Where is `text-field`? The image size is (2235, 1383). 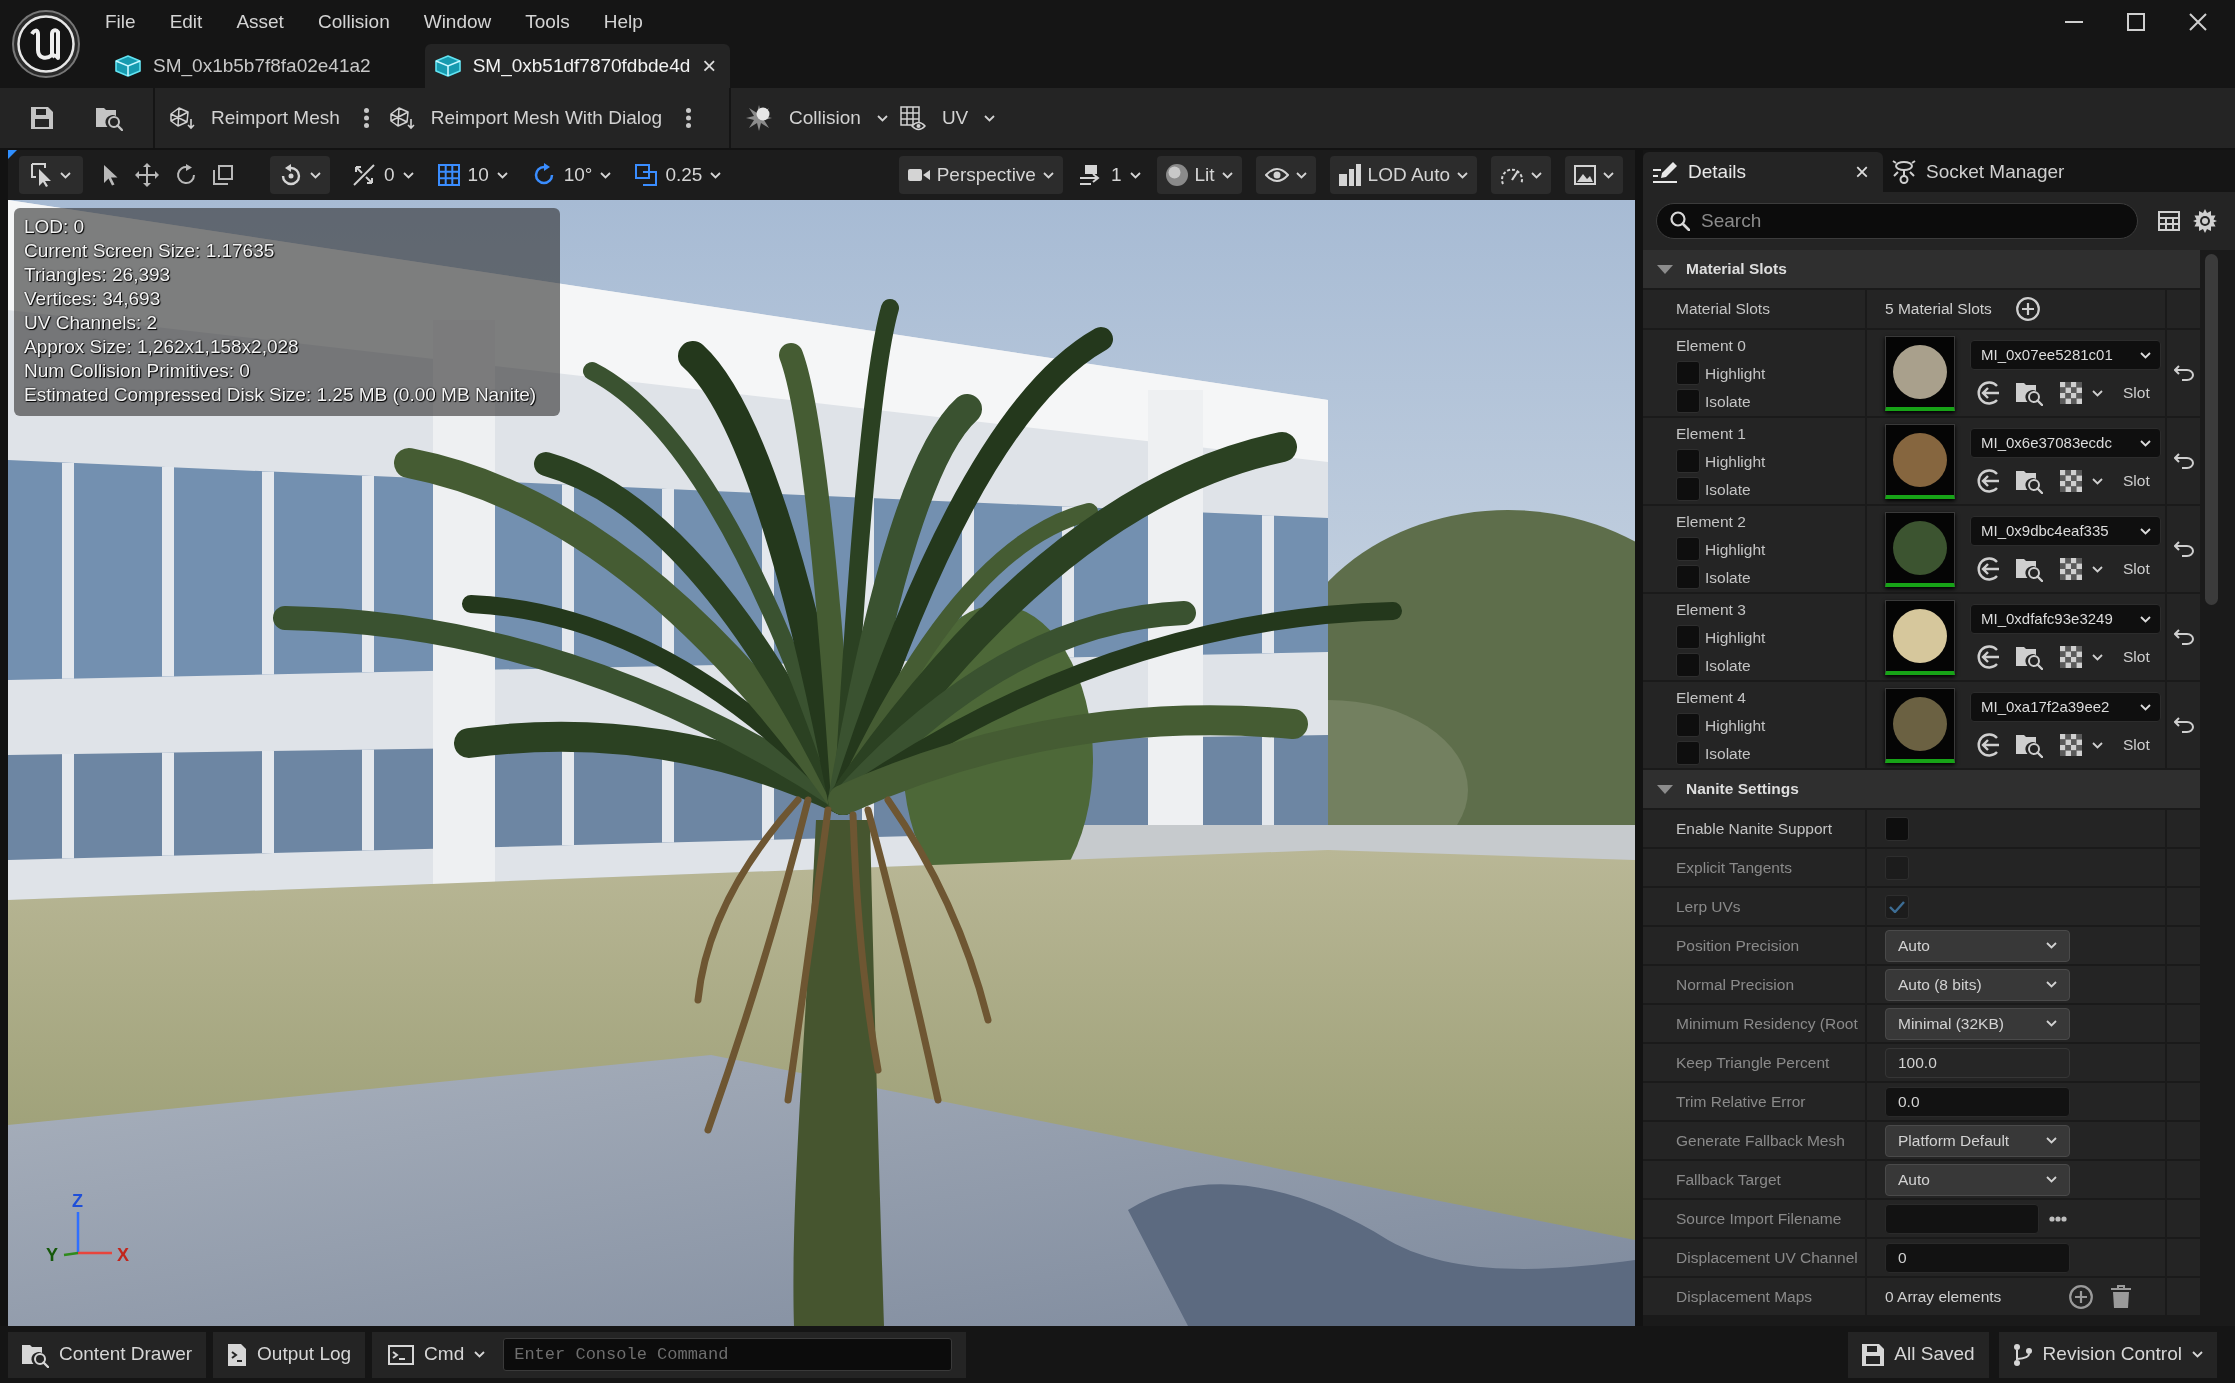 text-field is located at coordinates (1962, 1218).